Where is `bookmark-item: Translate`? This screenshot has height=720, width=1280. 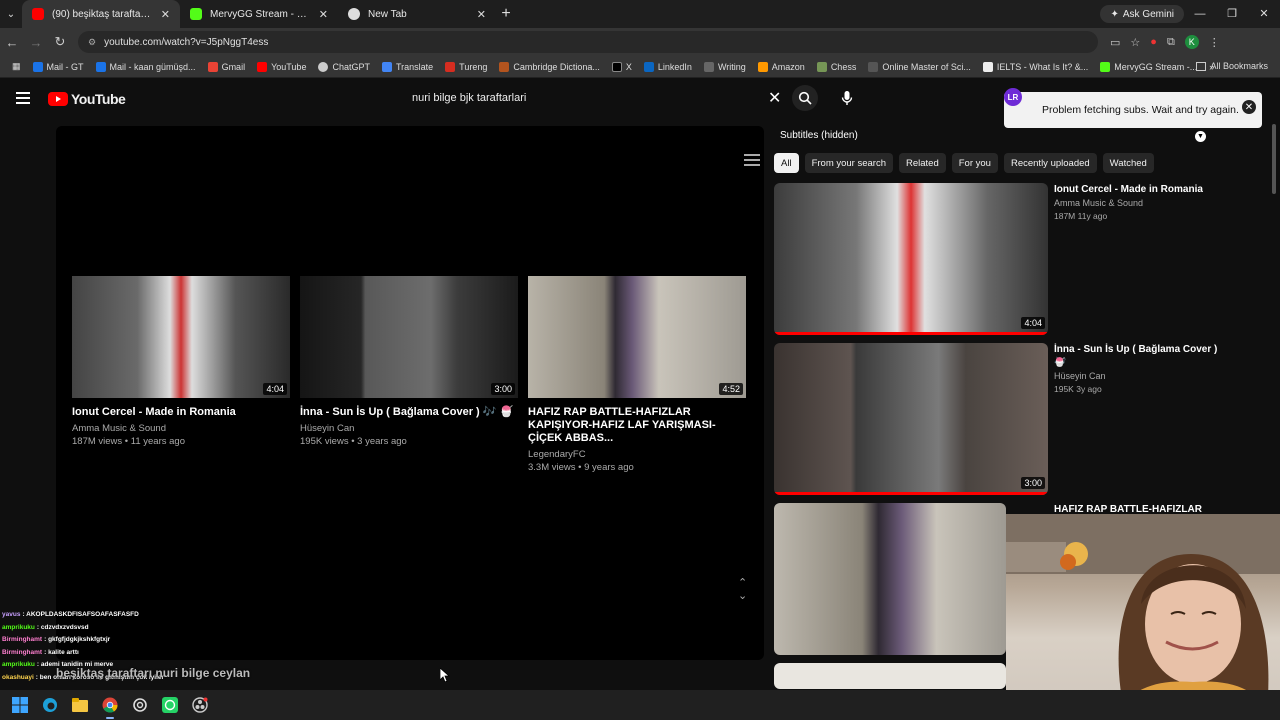
bookmark-item: Translate is located at coordinates (407, 66).